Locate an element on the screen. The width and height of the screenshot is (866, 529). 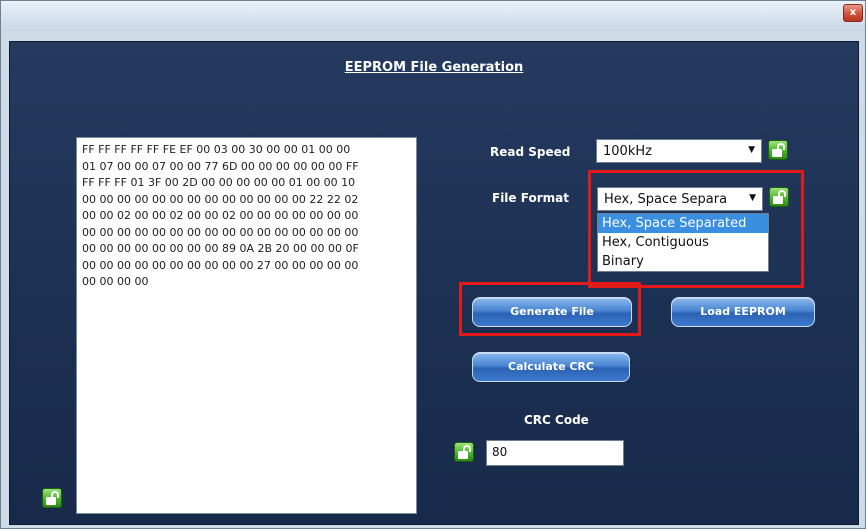
close-button: x is located at coordinates (853, 13).